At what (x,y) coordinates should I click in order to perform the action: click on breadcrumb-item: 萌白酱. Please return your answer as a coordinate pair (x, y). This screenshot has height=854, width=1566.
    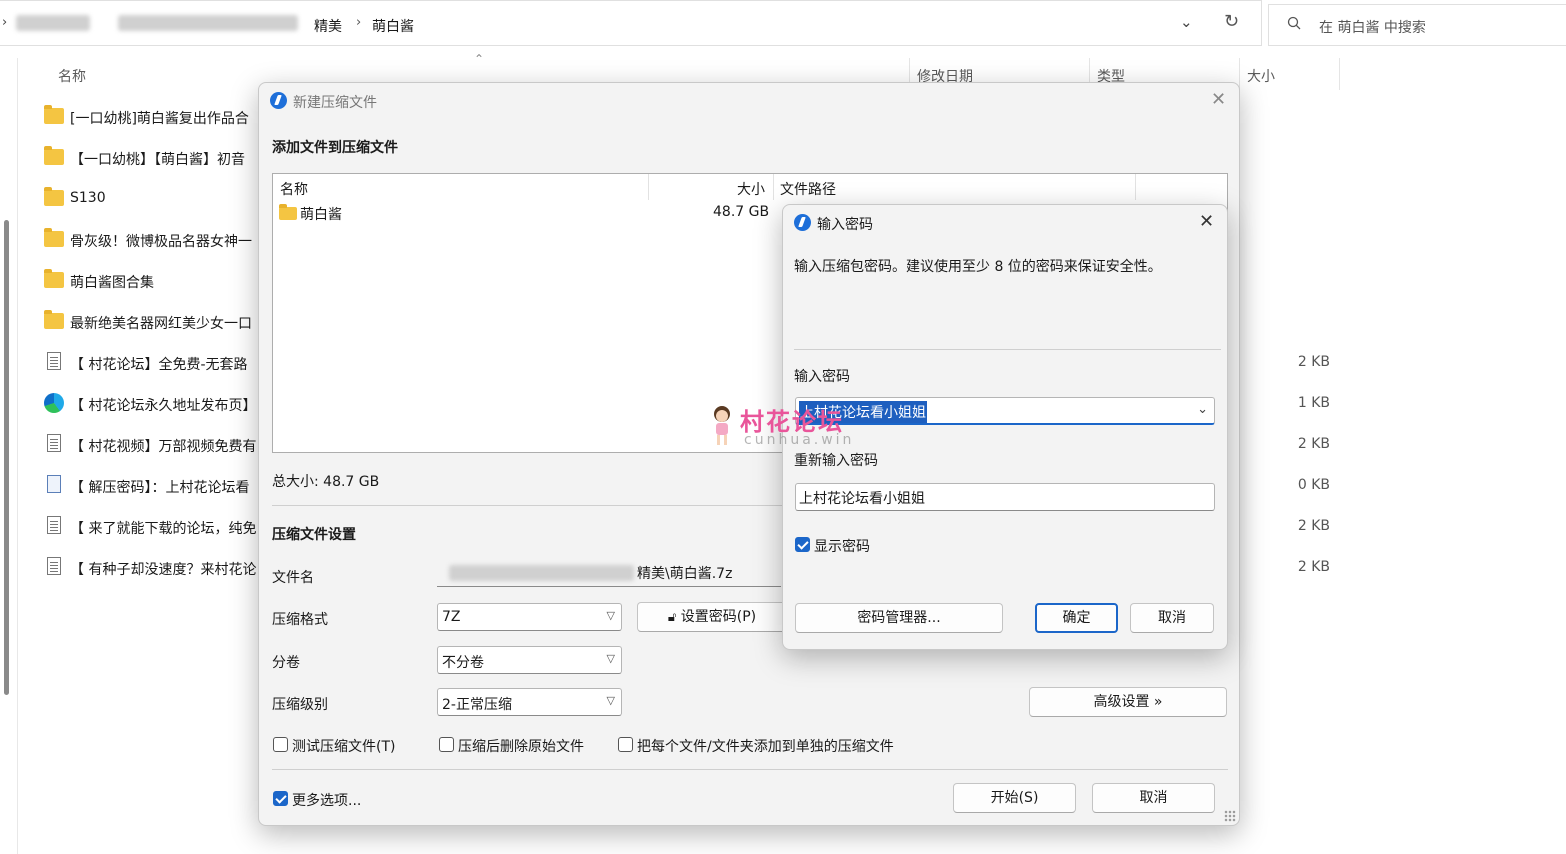
    Looking at the image, I should click on (393, 26).